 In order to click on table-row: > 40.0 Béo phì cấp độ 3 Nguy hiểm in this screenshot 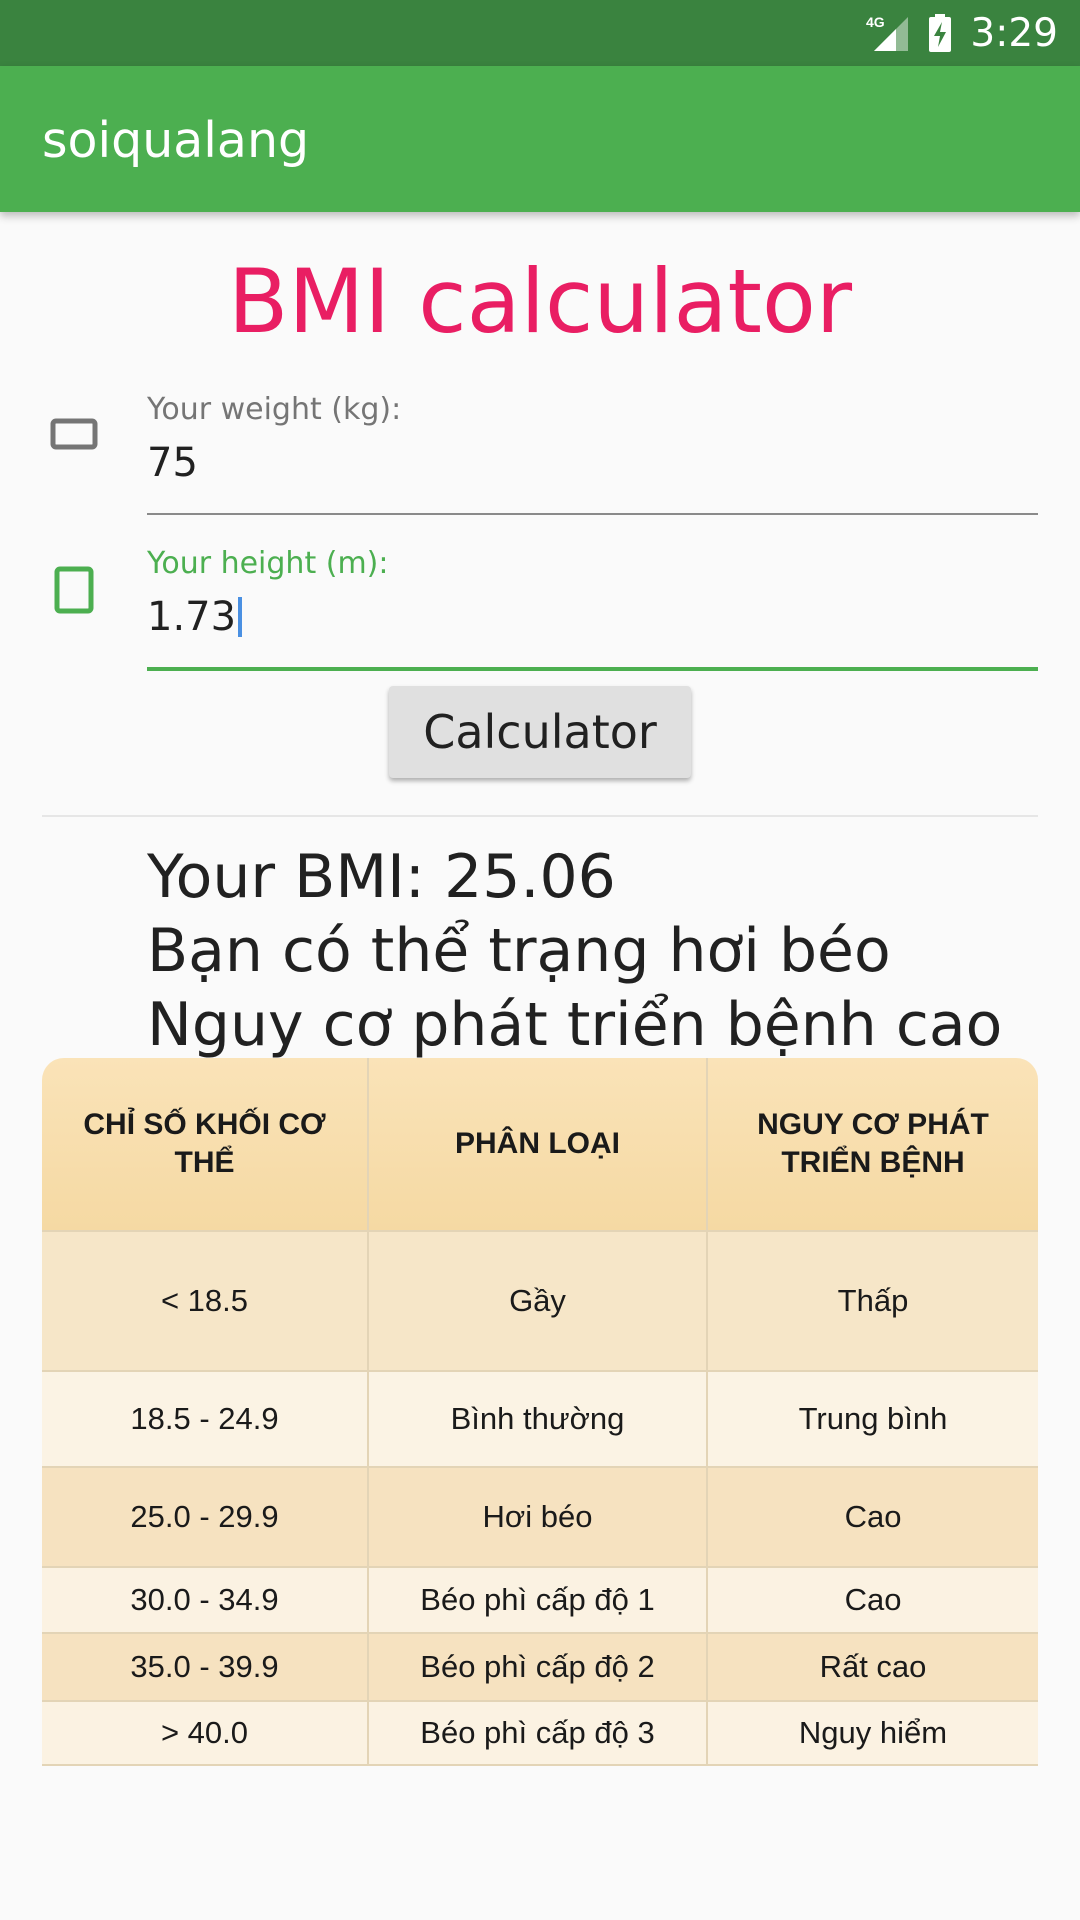, I will do `click(540, 1734)`.